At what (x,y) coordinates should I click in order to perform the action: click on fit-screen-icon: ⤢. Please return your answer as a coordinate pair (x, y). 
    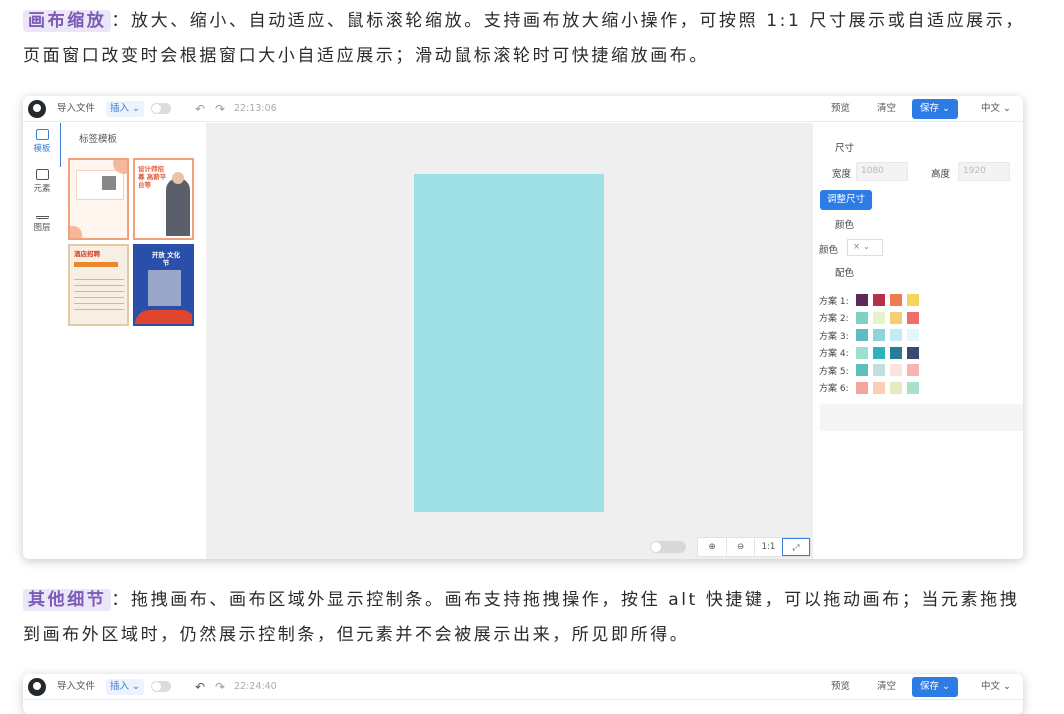
    Looking at the image, I should click on (796, 547).